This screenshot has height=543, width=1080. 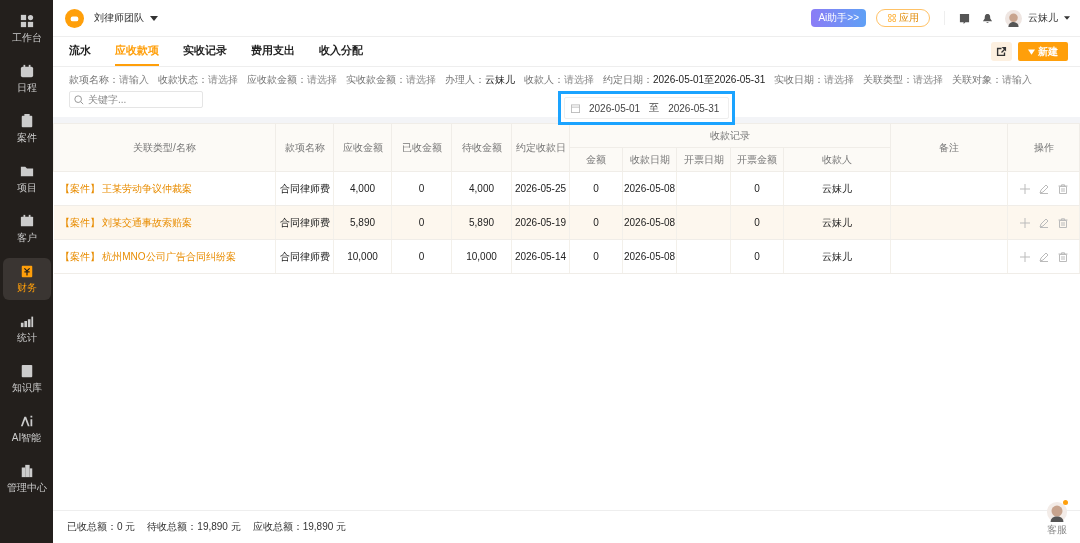 I want to click on filter-label: 关联类型：, so click(x=888, y=80).